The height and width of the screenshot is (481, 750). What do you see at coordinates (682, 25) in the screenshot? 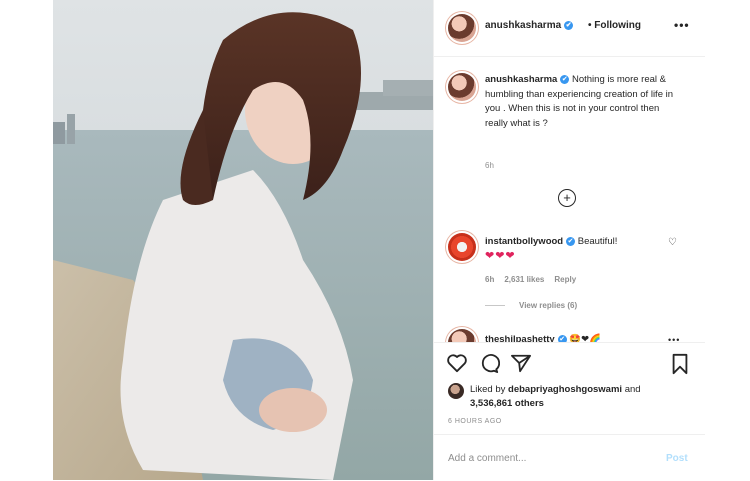
I see `more-horizontal-icon: •••` at bounding box center [682, 25].